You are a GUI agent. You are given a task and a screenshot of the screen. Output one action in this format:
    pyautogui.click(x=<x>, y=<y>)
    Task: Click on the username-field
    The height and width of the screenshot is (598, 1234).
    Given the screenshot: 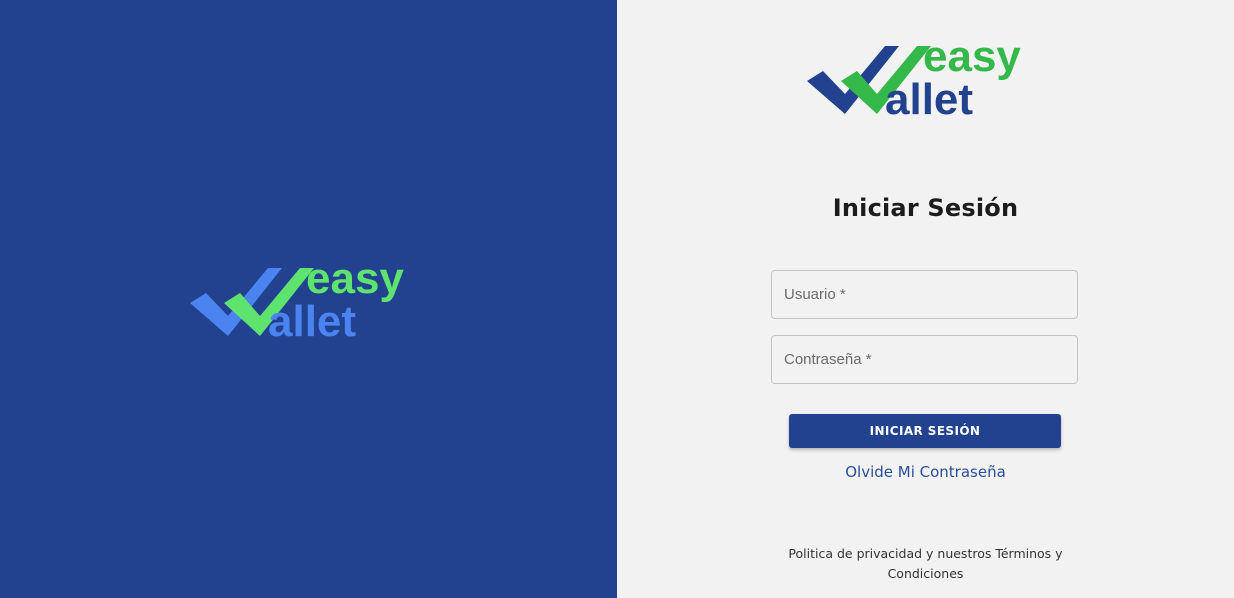 What is the action you would take?
    pyautogui.click(x=924, y=294)
    